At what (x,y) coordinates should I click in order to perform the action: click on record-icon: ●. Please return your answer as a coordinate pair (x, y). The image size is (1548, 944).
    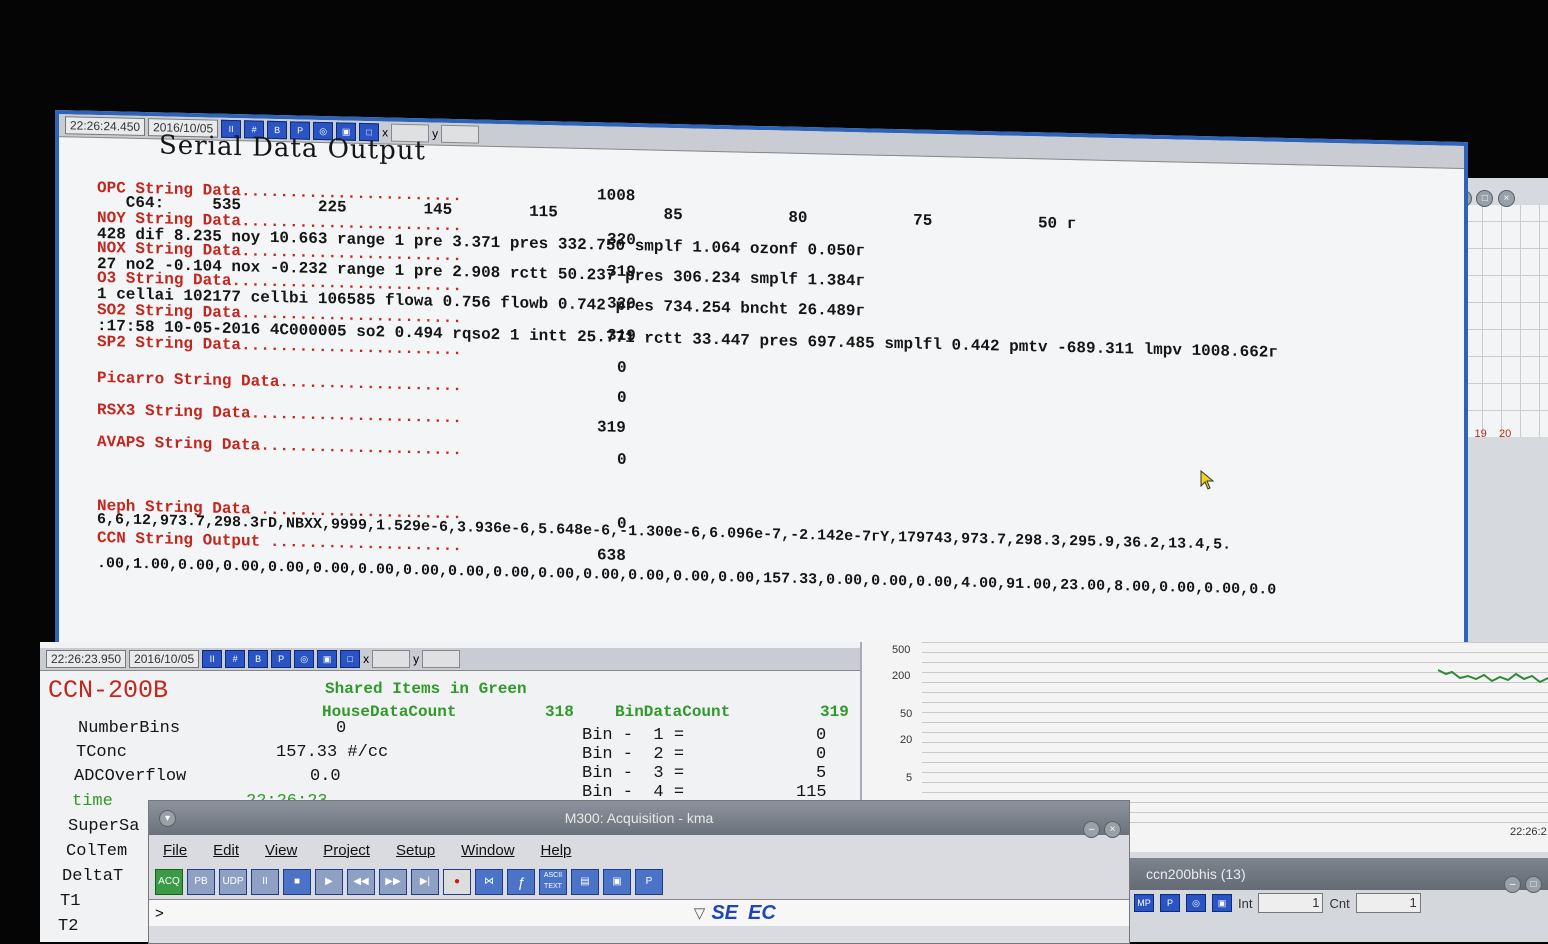
    Looking at the image, I should click on (457, 882).